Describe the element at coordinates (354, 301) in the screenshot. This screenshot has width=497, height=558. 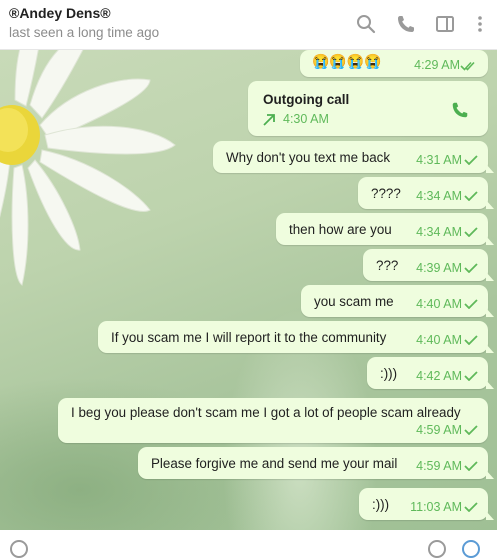
I see `message-text: you scam me` at that location.